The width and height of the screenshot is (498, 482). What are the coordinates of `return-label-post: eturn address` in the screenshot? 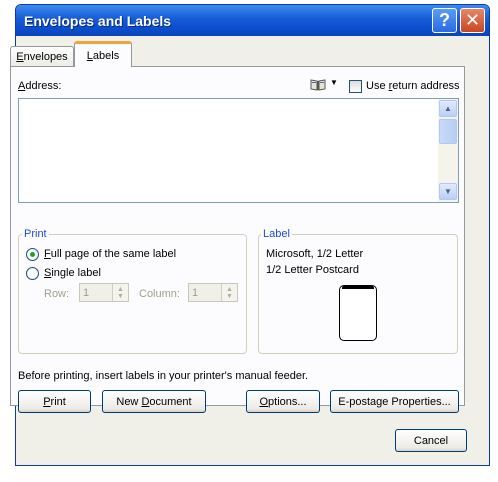 It's located at (426, 86).